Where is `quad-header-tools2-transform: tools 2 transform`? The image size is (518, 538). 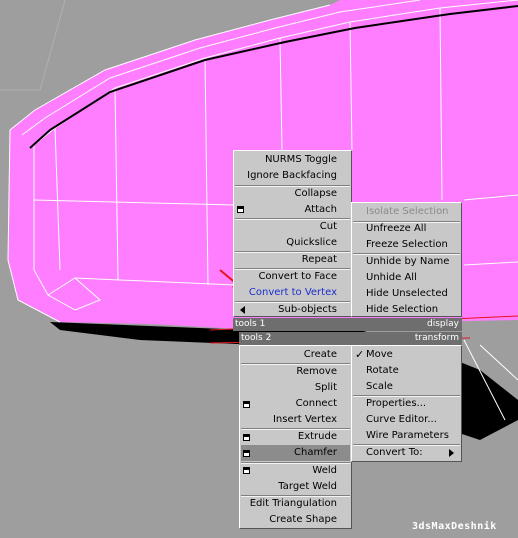 quad-header-tools2-transform: tools 2 transform is located at coordinates (350, 338).